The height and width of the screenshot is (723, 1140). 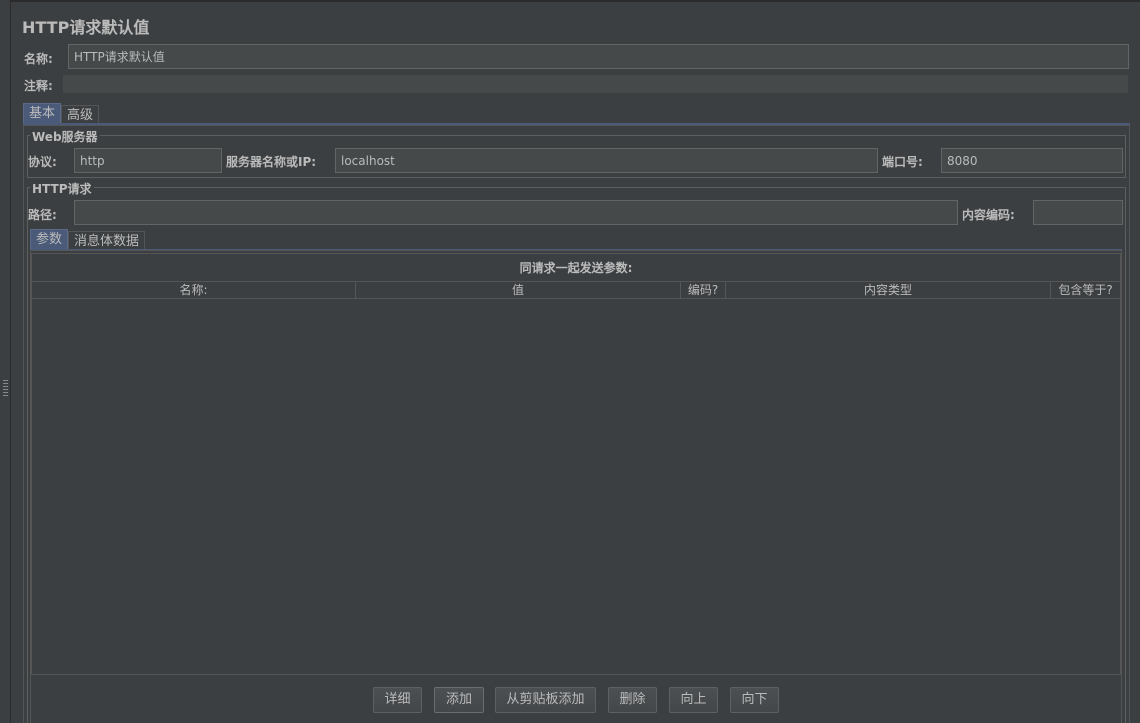 I want to click on tab-basic: 基本, so click(x=42, y=113).